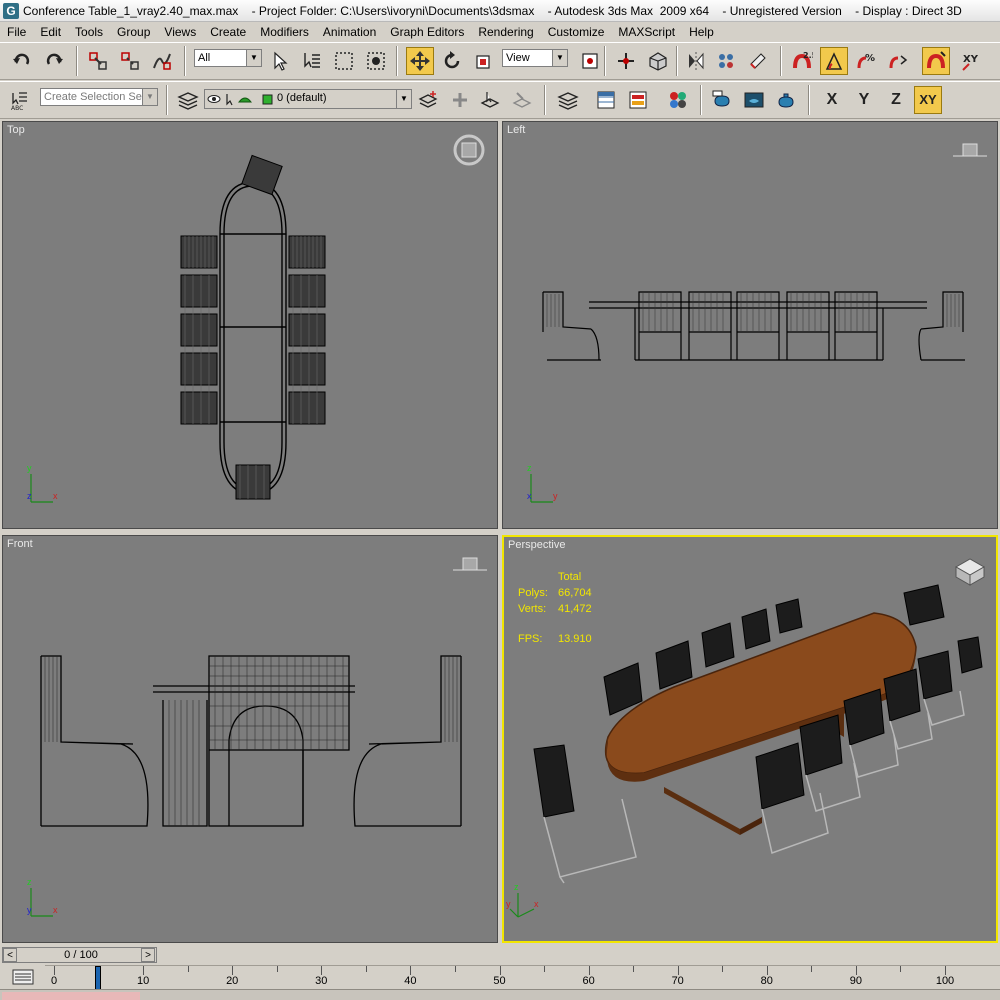  I want to click on restrict-to-z-button: Z, so click(896, 100).